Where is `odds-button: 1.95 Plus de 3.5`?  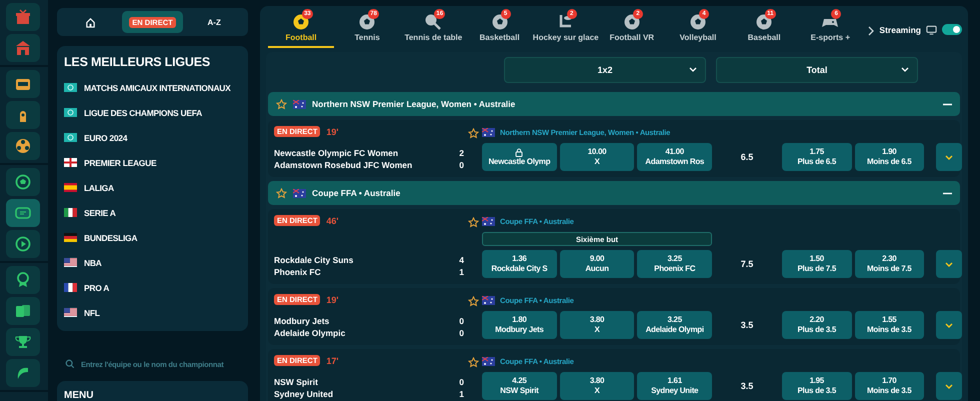 odds-button: 1.95 Plus de 3.5 is located at coordinates (817, 386).